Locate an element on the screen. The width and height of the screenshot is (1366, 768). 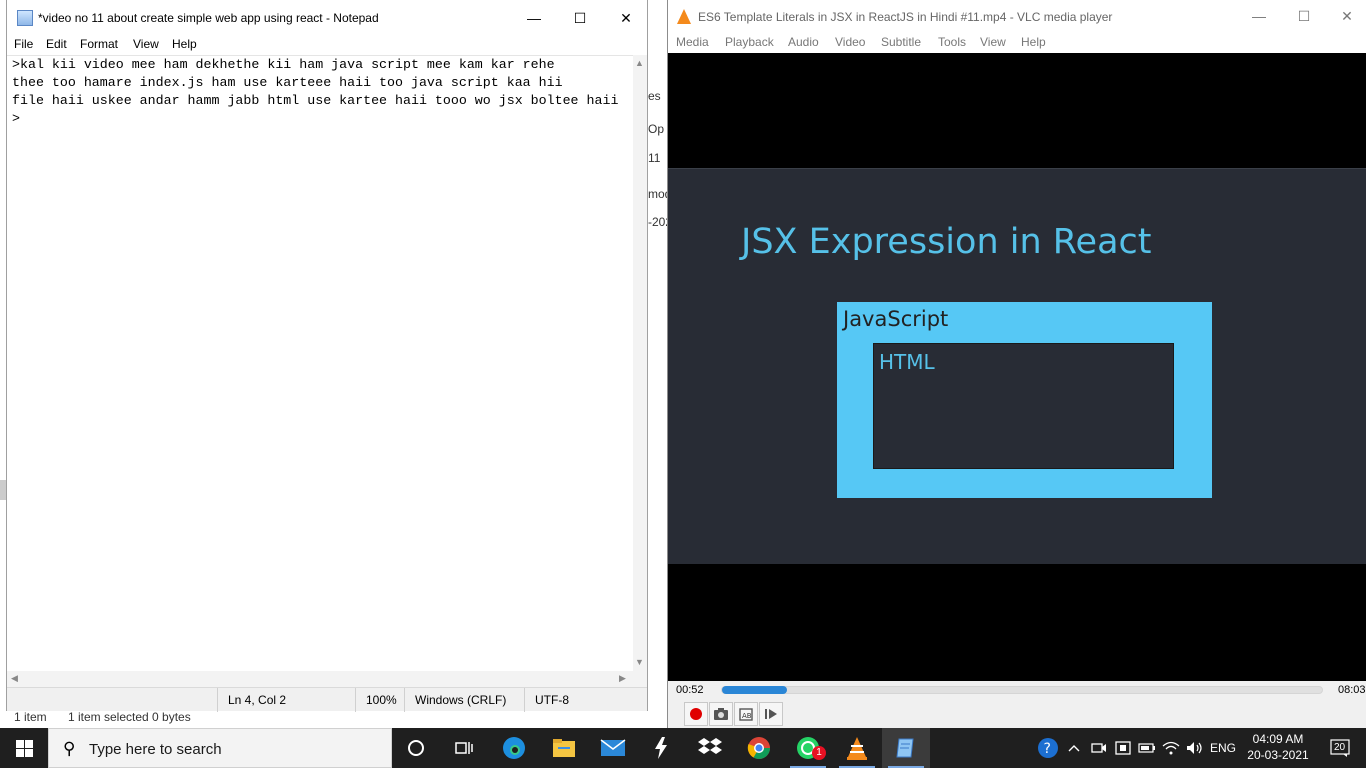
javascript-box: JavaScript HTML is located at coordinates (1024, 400).